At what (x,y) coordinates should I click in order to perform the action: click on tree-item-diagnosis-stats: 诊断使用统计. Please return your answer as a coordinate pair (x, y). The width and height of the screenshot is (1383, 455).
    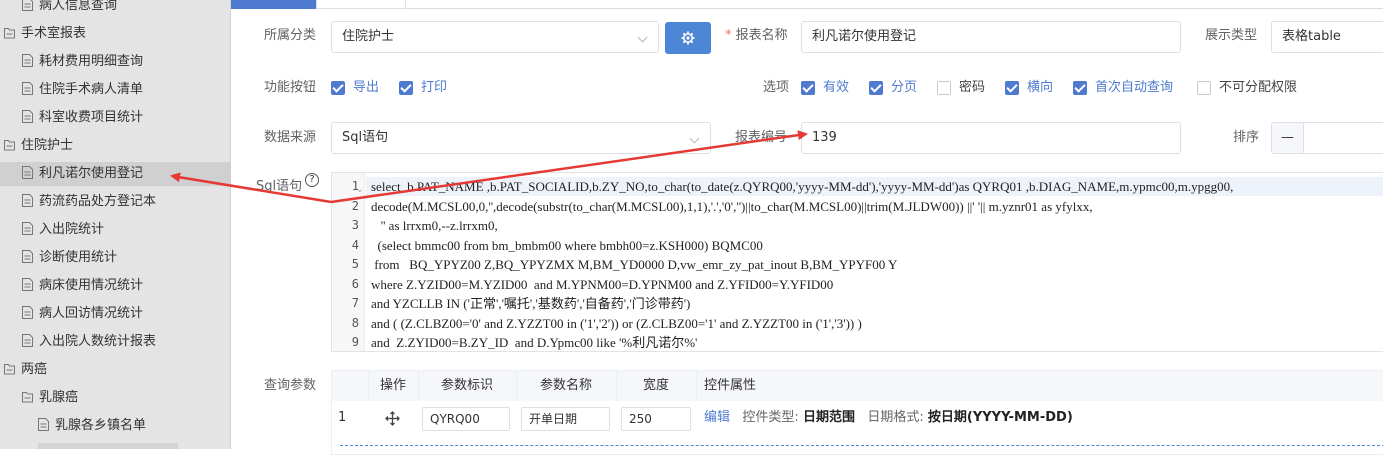
    Looking at the image, I should click on (69, 258).